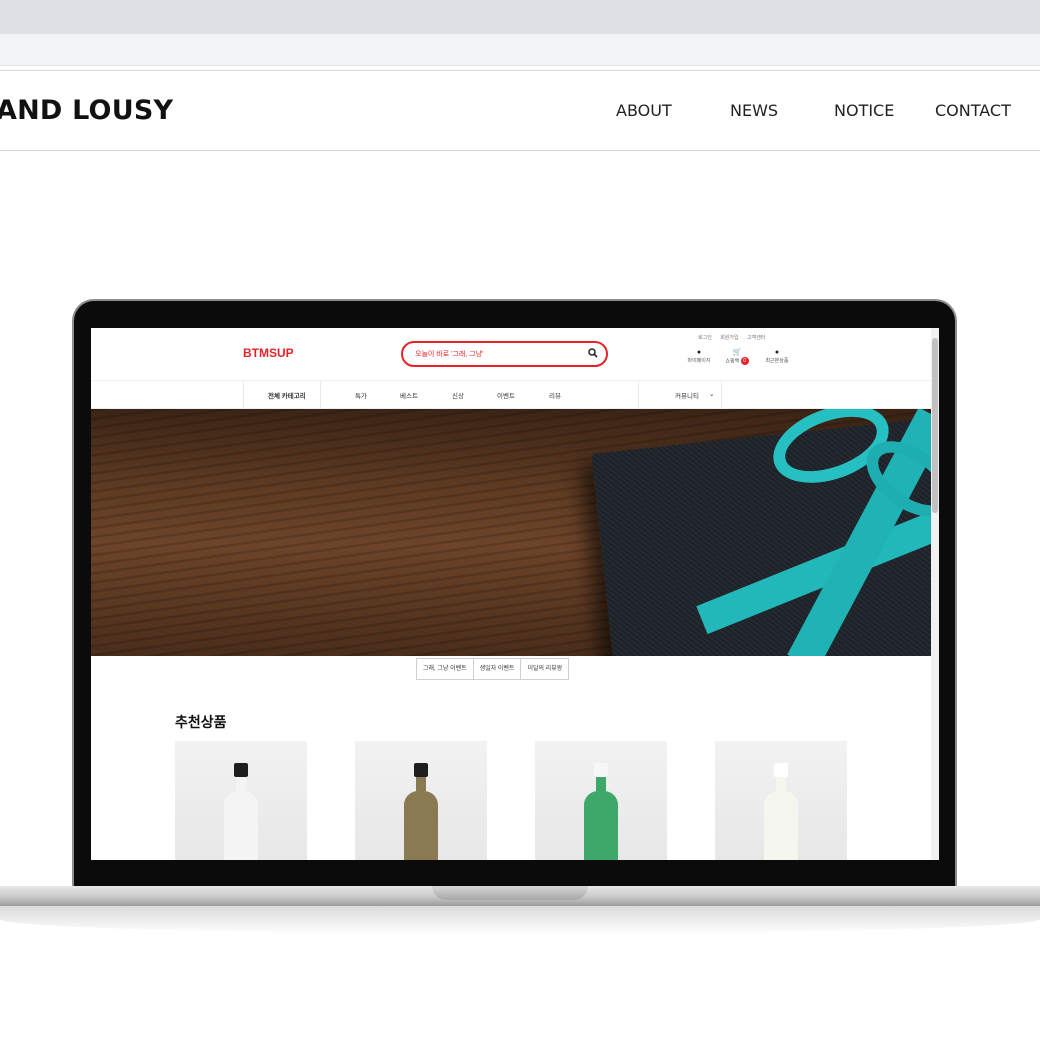  I want to click on nav-sale: 특가, so click(361, 395).